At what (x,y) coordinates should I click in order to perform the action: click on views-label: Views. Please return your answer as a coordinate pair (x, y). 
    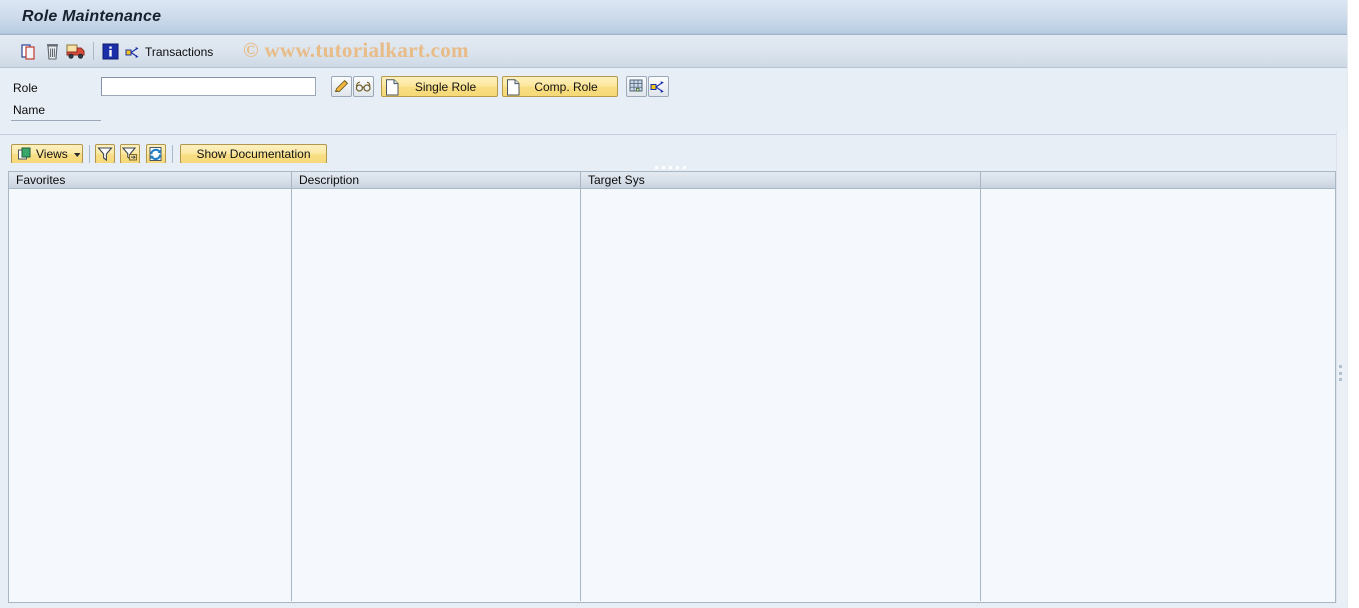
    Looking at the image, I should click on (52, 154).